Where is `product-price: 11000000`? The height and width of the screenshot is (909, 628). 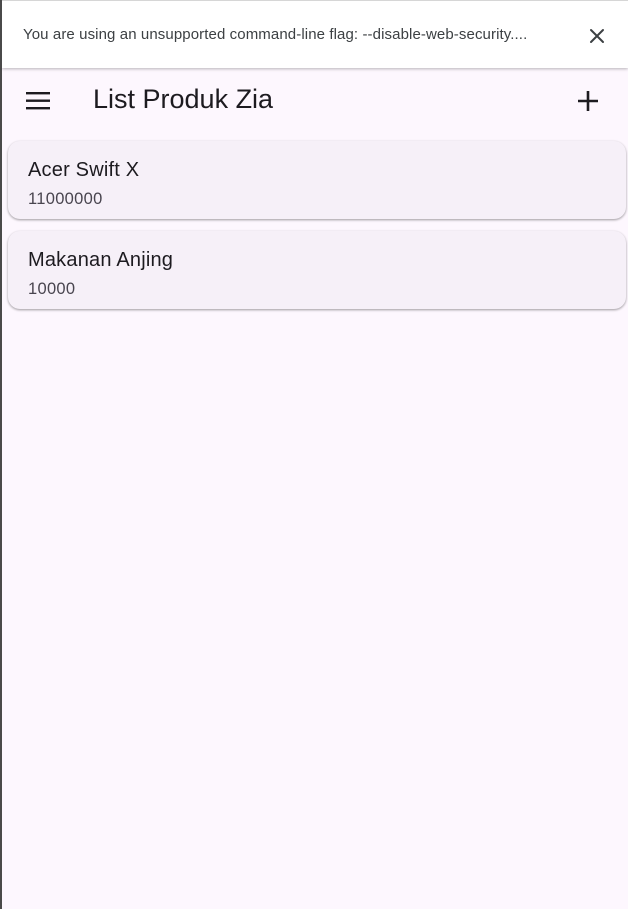 product-price: 11000000 is located at coordinates (65, 199).